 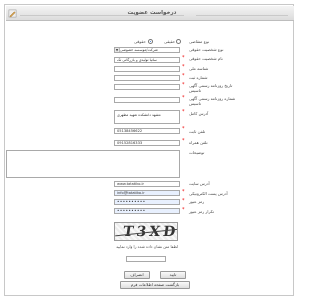 I want to click on captcha-image: T3XD, so click(x=146, y=231).